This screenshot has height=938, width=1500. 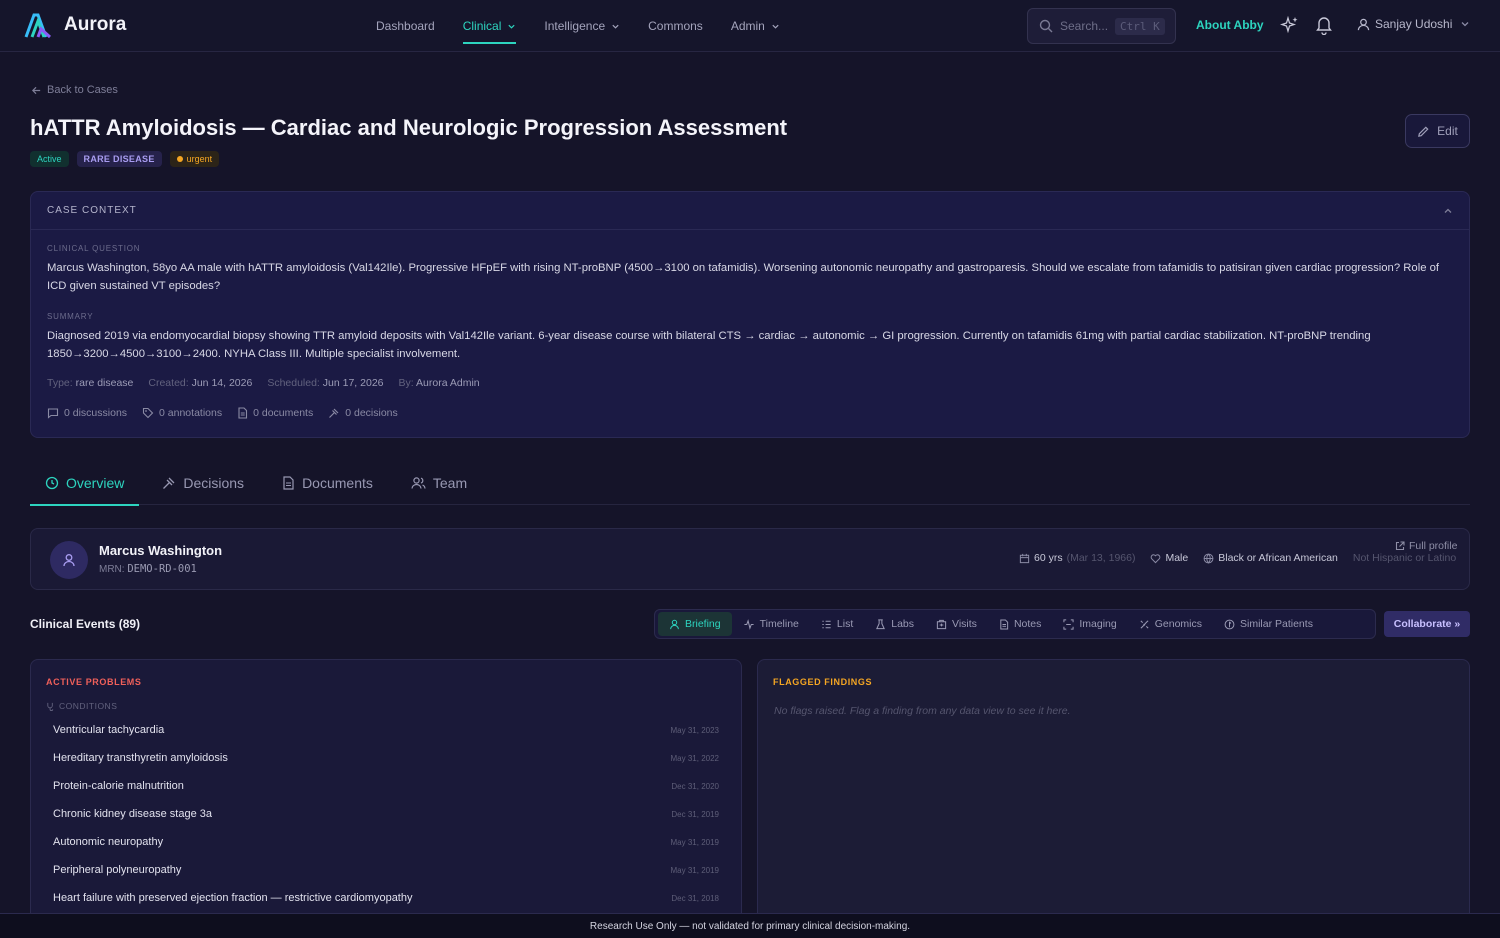 I want to click on user-name: Sanjay Udoshi, so click(x=1414, y=24).